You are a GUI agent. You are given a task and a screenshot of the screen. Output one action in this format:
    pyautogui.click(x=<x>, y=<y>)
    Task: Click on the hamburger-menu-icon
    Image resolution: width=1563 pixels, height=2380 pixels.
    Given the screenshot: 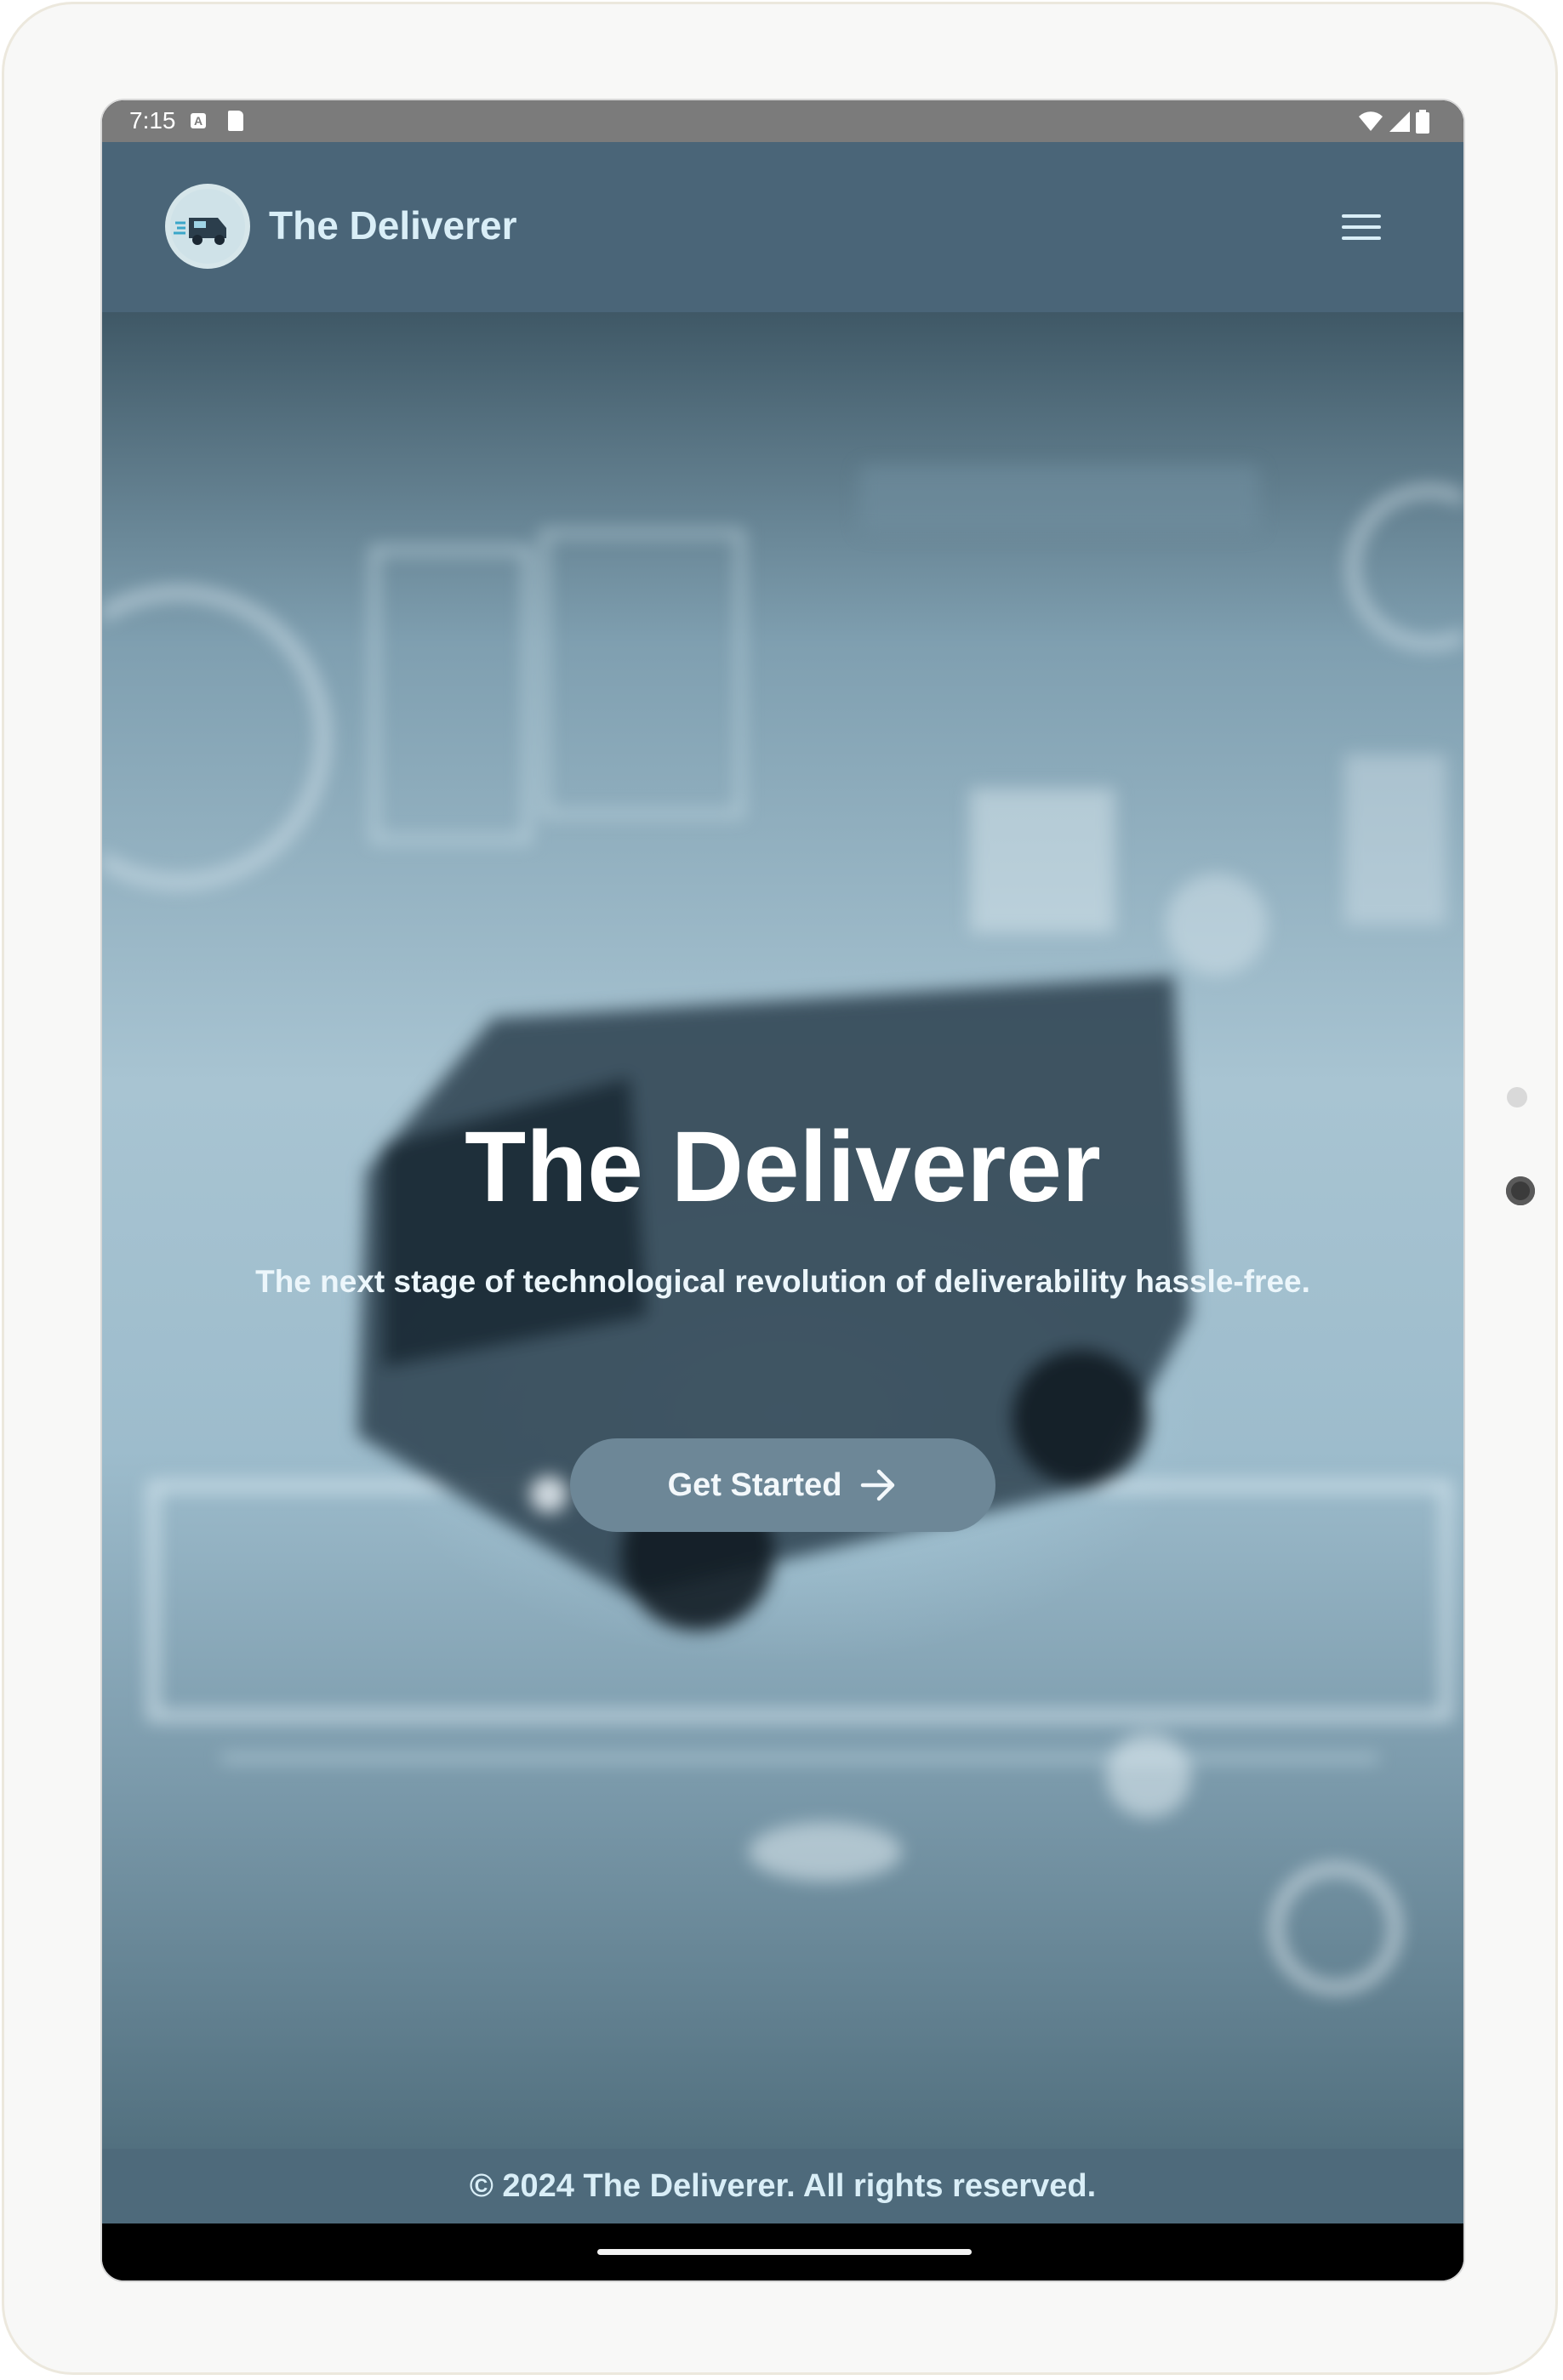 What is the action you would take?
    pyautogui.click(x=1361, y=227)
    